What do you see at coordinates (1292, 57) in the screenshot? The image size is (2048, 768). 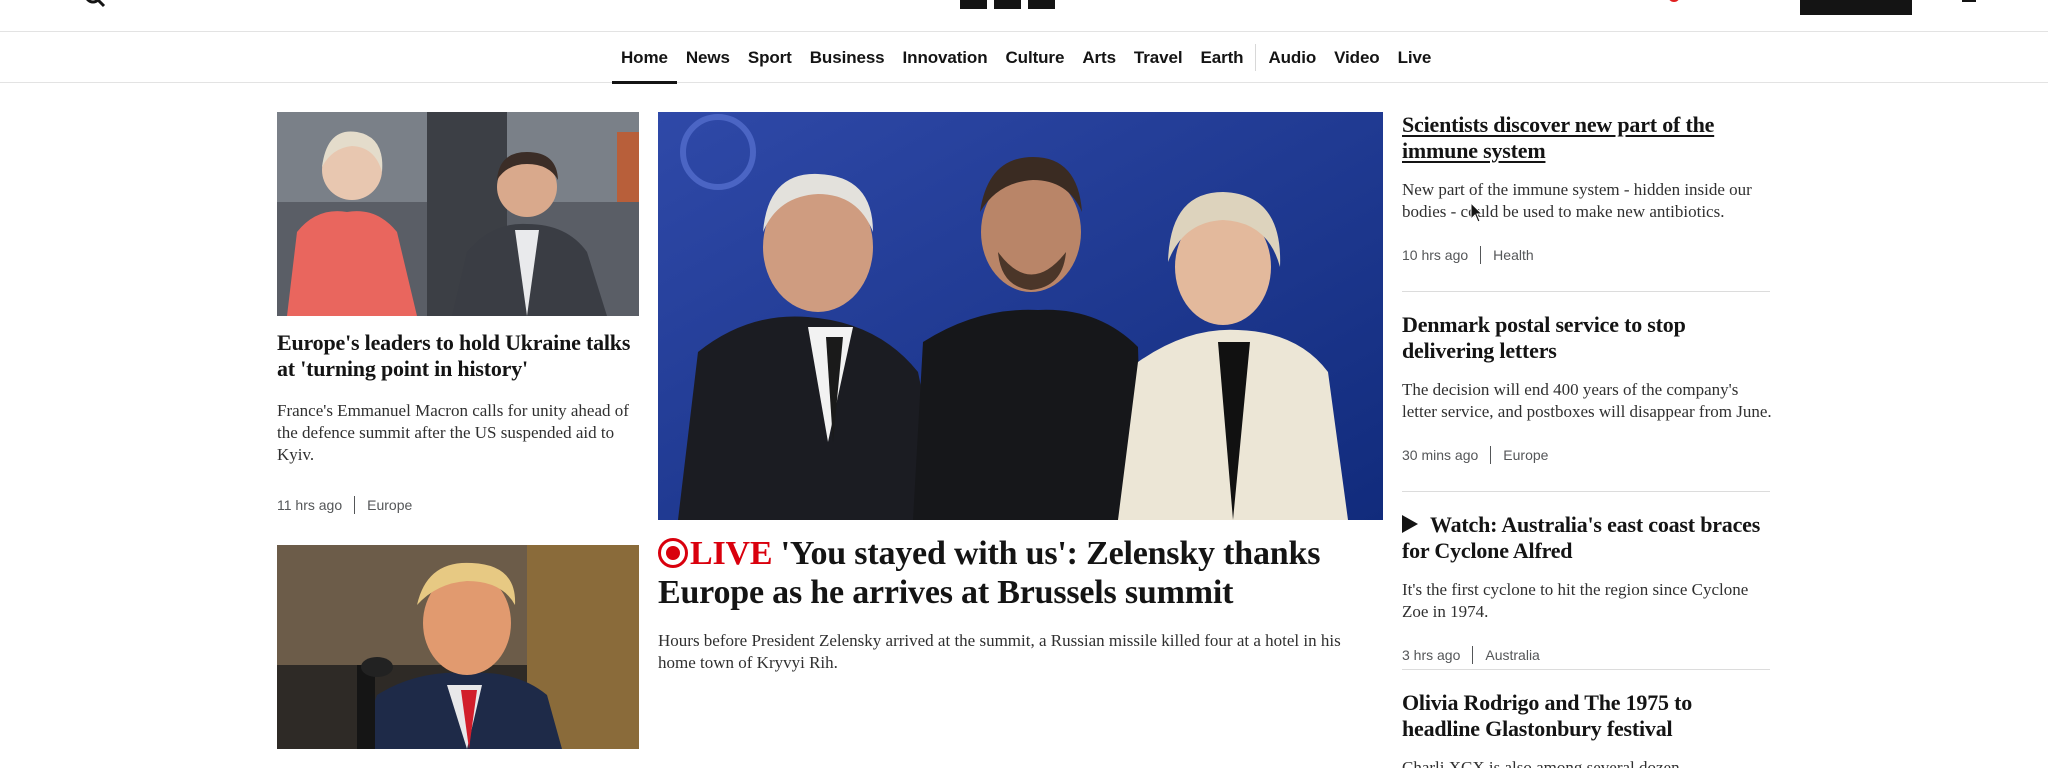 I see `nav-item-audio: Audio` at bounding box center [1292, 57].